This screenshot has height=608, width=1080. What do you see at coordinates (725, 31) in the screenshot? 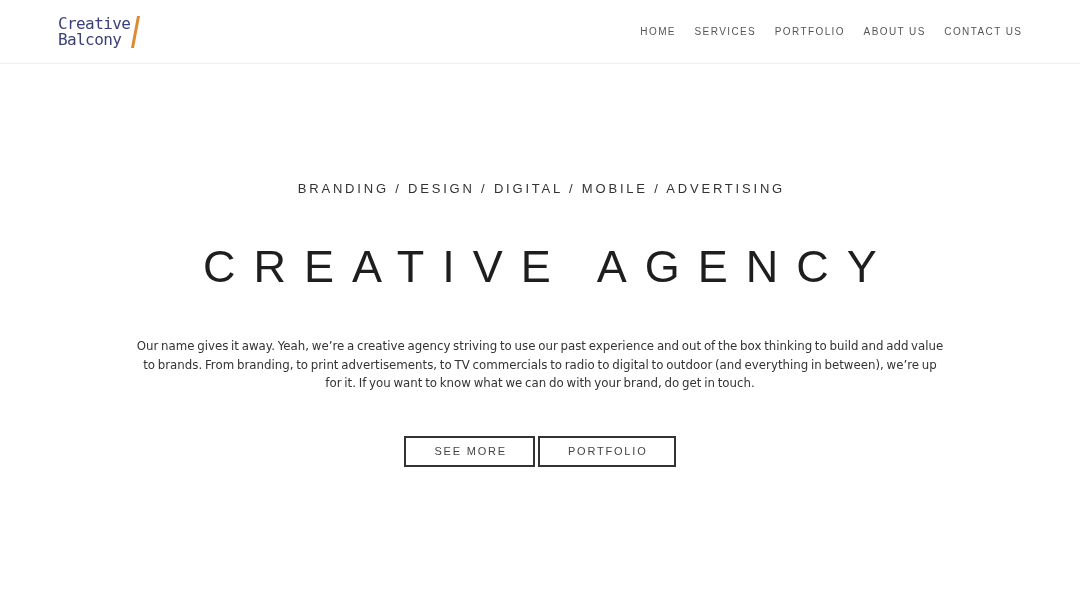
I see `nav-link: SERVICES` at bounding box center [725, 31].